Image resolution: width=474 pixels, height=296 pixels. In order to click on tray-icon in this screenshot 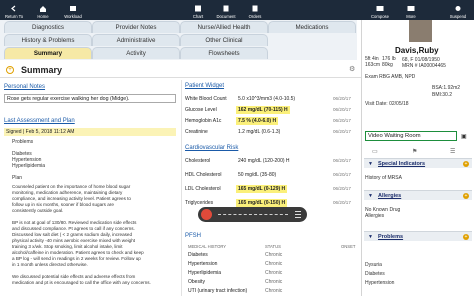, I will do `click(73, 8)`.